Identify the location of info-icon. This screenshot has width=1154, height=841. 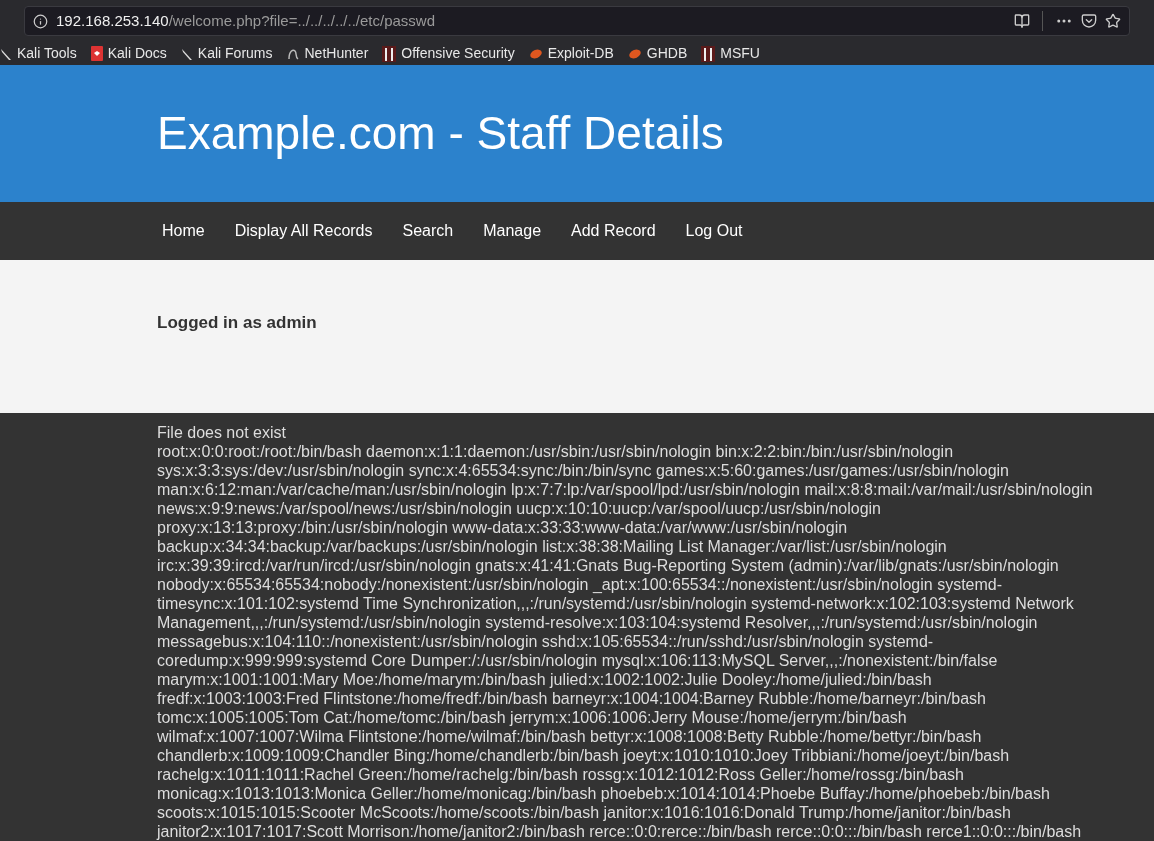
(40, 21).